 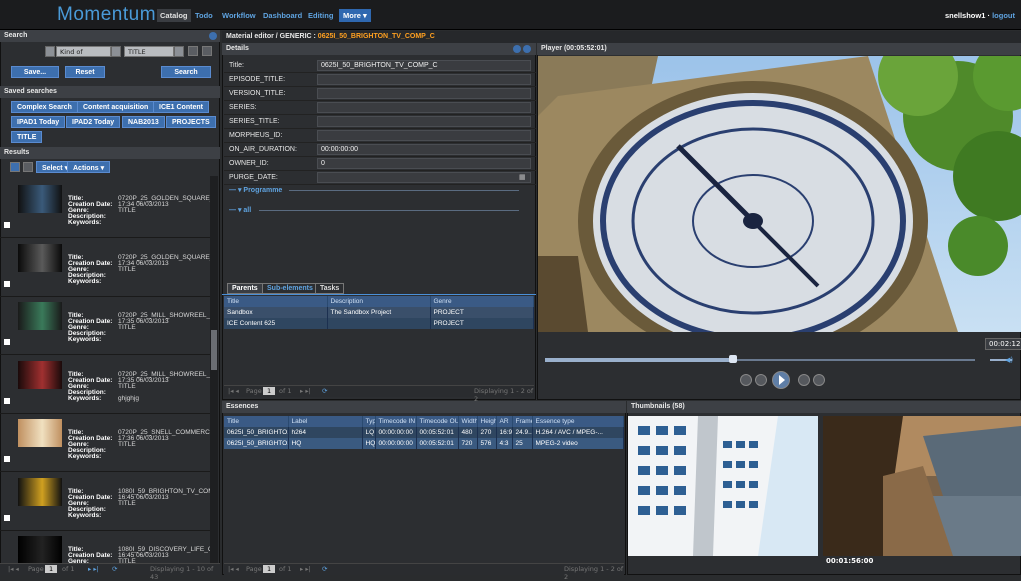 I want to click on nav-more: More ▾, so click(x=355, y=15).